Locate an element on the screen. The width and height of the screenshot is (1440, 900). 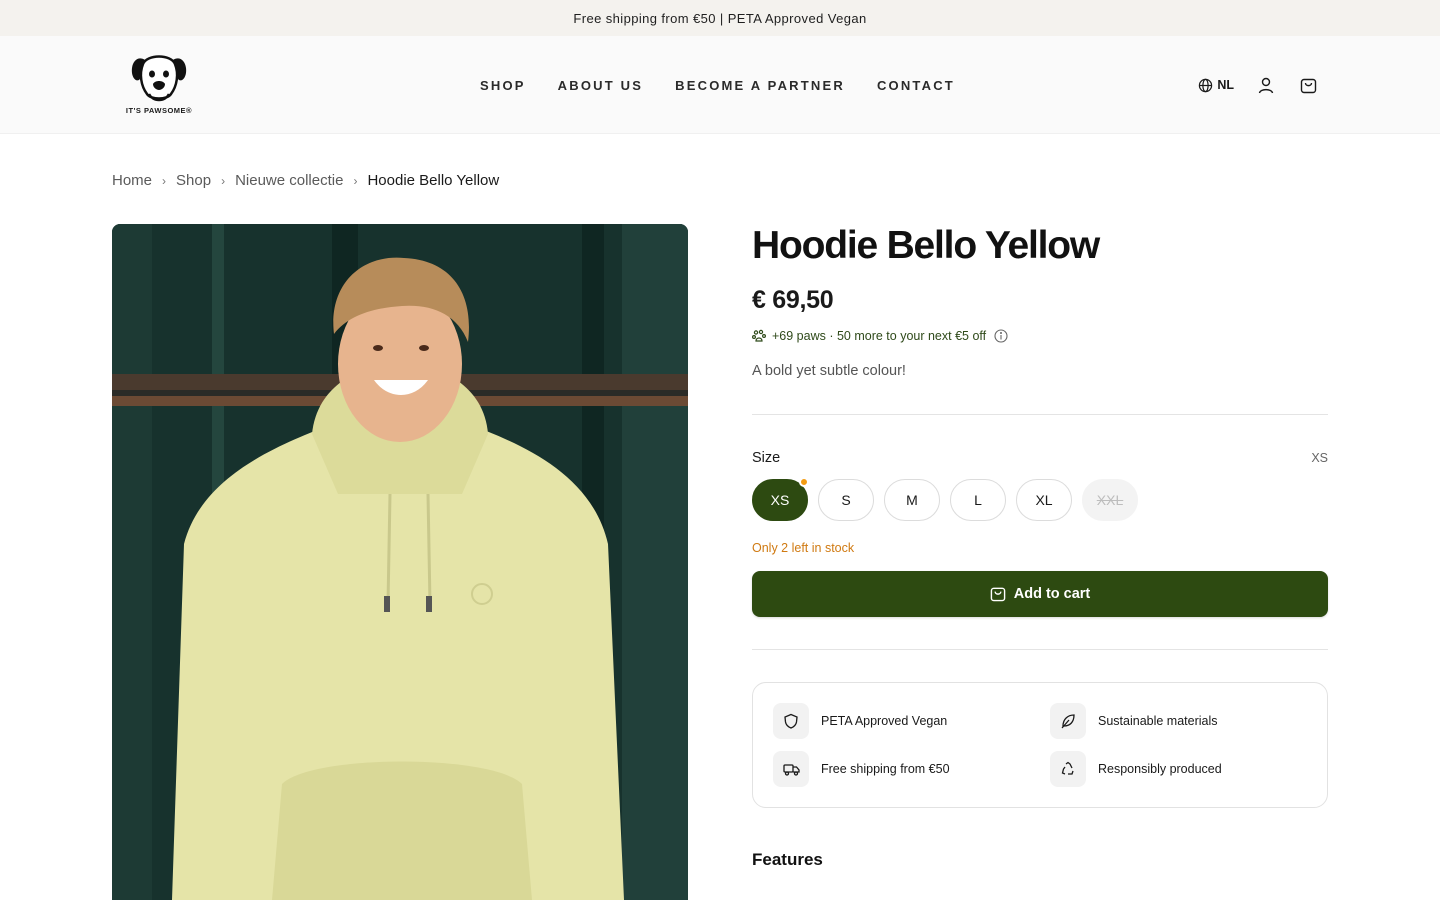
user-icon is located at coordinates (1266, 85).